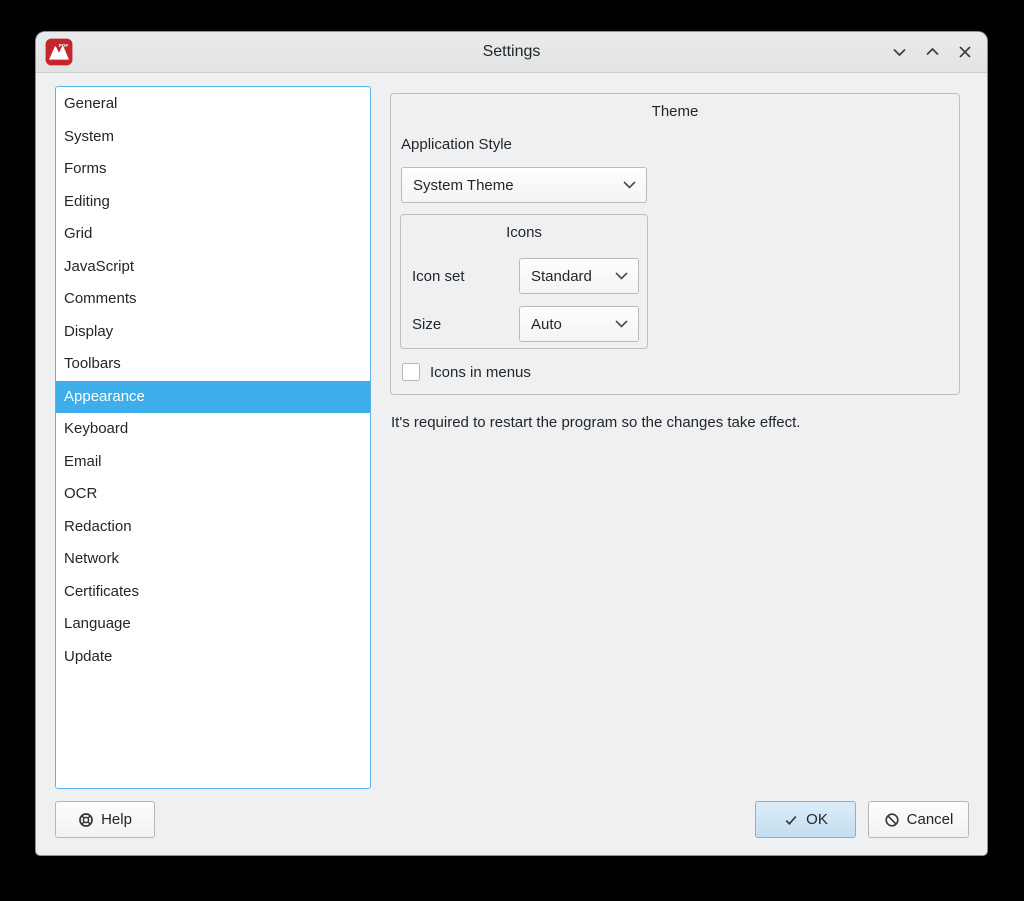  I want to click on sidebar-item-language: Language, so click(213, 624).